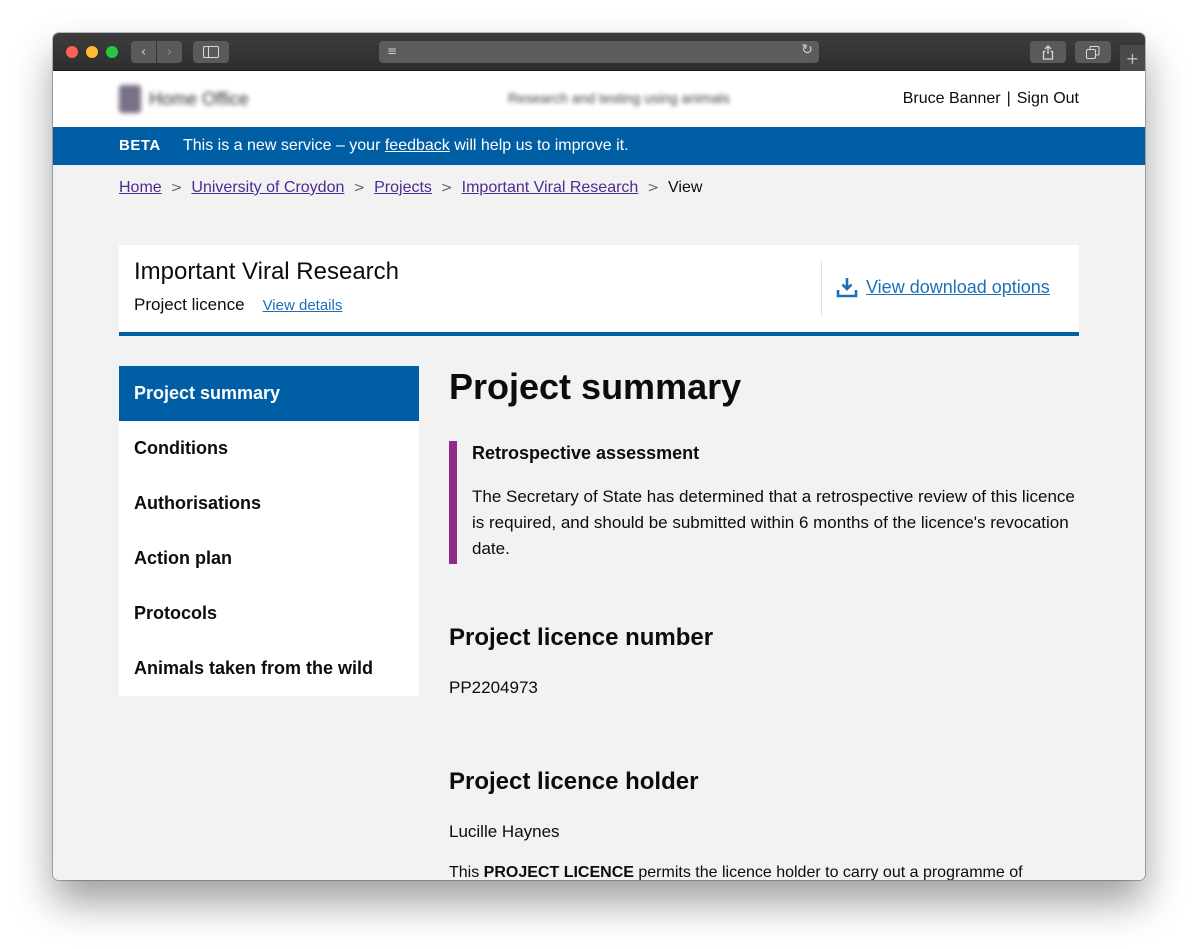 This screenshot has width=1198, height=949. I want to click on share-icon, so click(1048, 52).